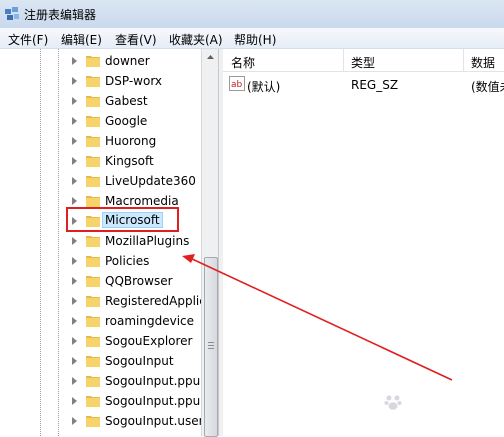  Describe the element at coordinates (483, 62) in the screenshot. I see `column-header-data: 数据` at that location.